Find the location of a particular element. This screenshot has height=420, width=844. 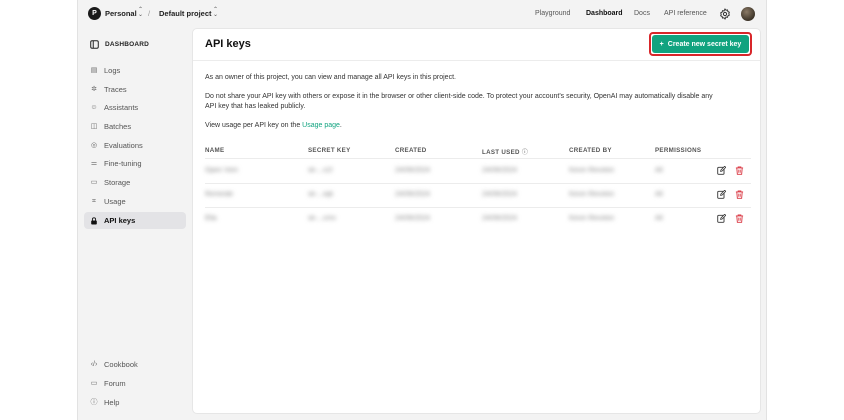

assistants-icon: ☺ is located at coordinates (94, 107).